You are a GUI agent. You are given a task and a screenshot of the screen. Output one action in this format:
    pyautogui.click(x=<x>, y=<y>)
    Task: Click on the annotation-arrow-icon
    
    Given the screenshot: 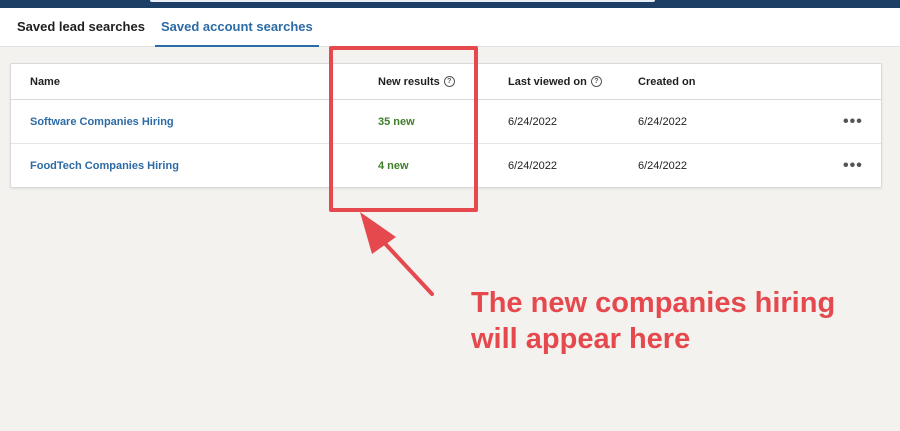 What is the action you would take?
    pyautogui.click(x=397, y=254)
    